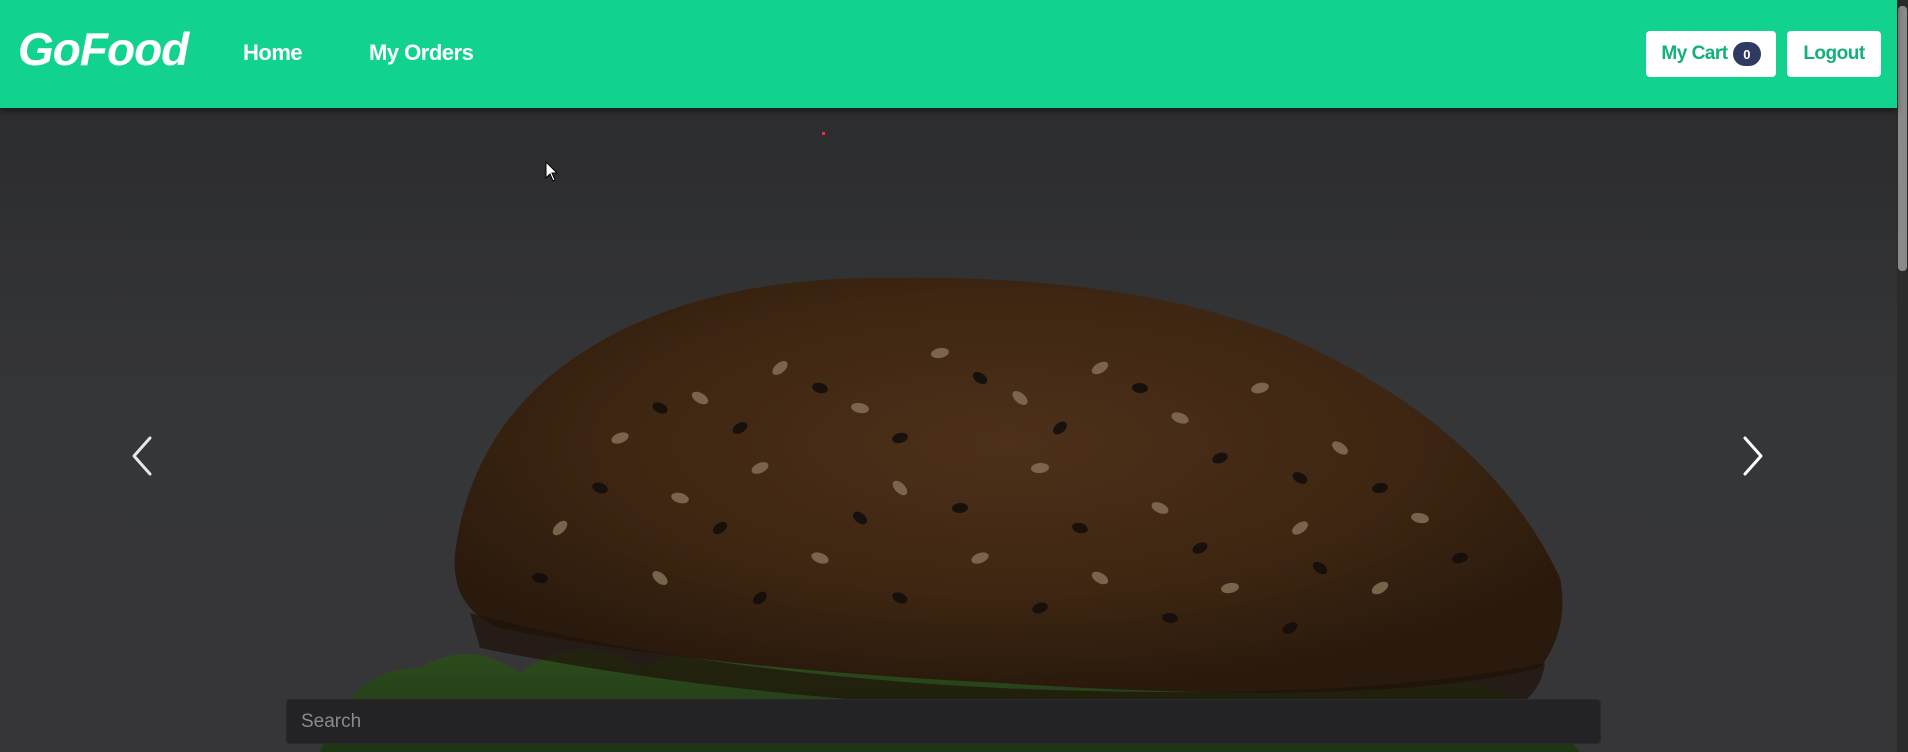 This screenshot has width=1908, height=752. What do you see at coordinates (943, 721) in the screenshot?
I see `search-input` at bounding box center [943, 721].